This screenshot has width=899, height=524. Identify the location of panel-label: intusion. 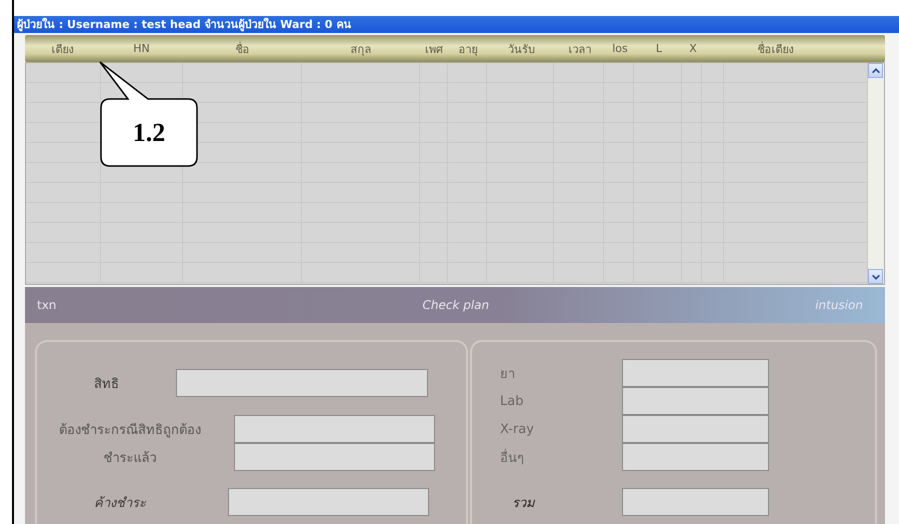
(839, 305).